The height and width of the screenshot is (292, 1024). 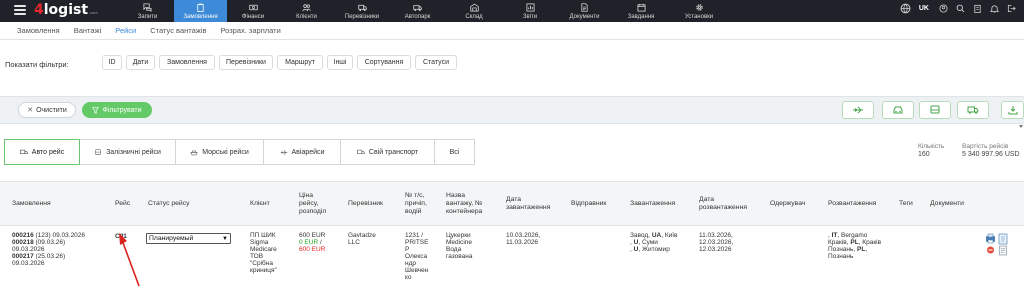 What do you see at coordinates (88, 30) in the screenshot?
I see `subnav-cargo: Вантажі` at bounding box center [88, 30].